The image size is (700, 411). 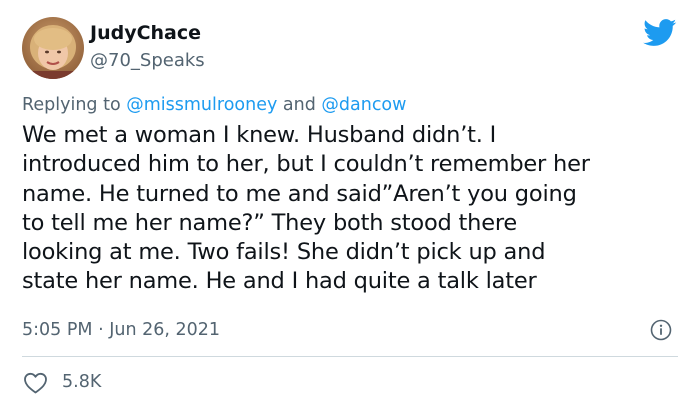 I want to click on display-name: JudyChace, so click(x=145, y=33).